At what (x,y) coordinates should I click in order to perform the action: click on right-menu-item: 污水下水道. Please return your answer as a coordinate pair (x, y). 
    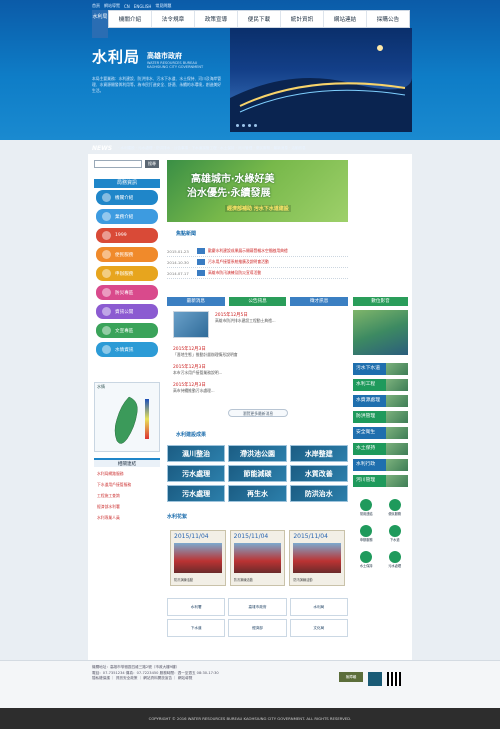
    Looking at the image, I should click on (380, 369).